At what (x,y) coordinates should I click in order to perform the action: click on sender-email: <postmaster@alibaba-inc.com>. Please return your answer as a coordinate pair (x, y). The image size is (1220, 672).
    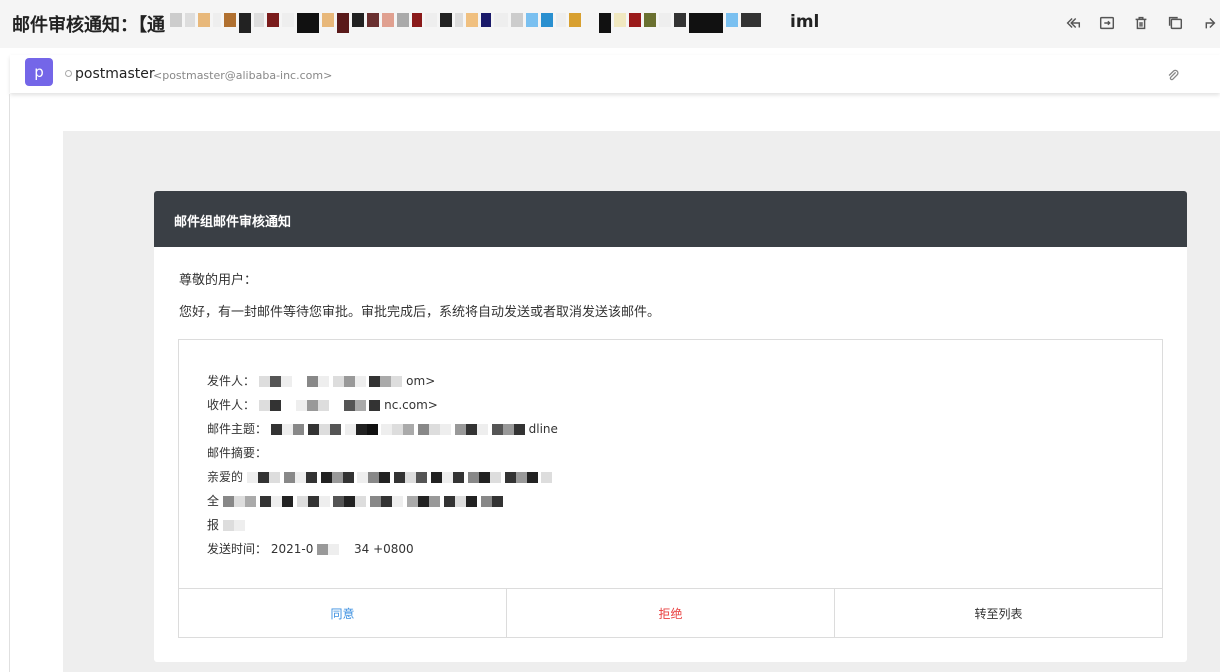
    Looking at the image, I should click on (243, 75).